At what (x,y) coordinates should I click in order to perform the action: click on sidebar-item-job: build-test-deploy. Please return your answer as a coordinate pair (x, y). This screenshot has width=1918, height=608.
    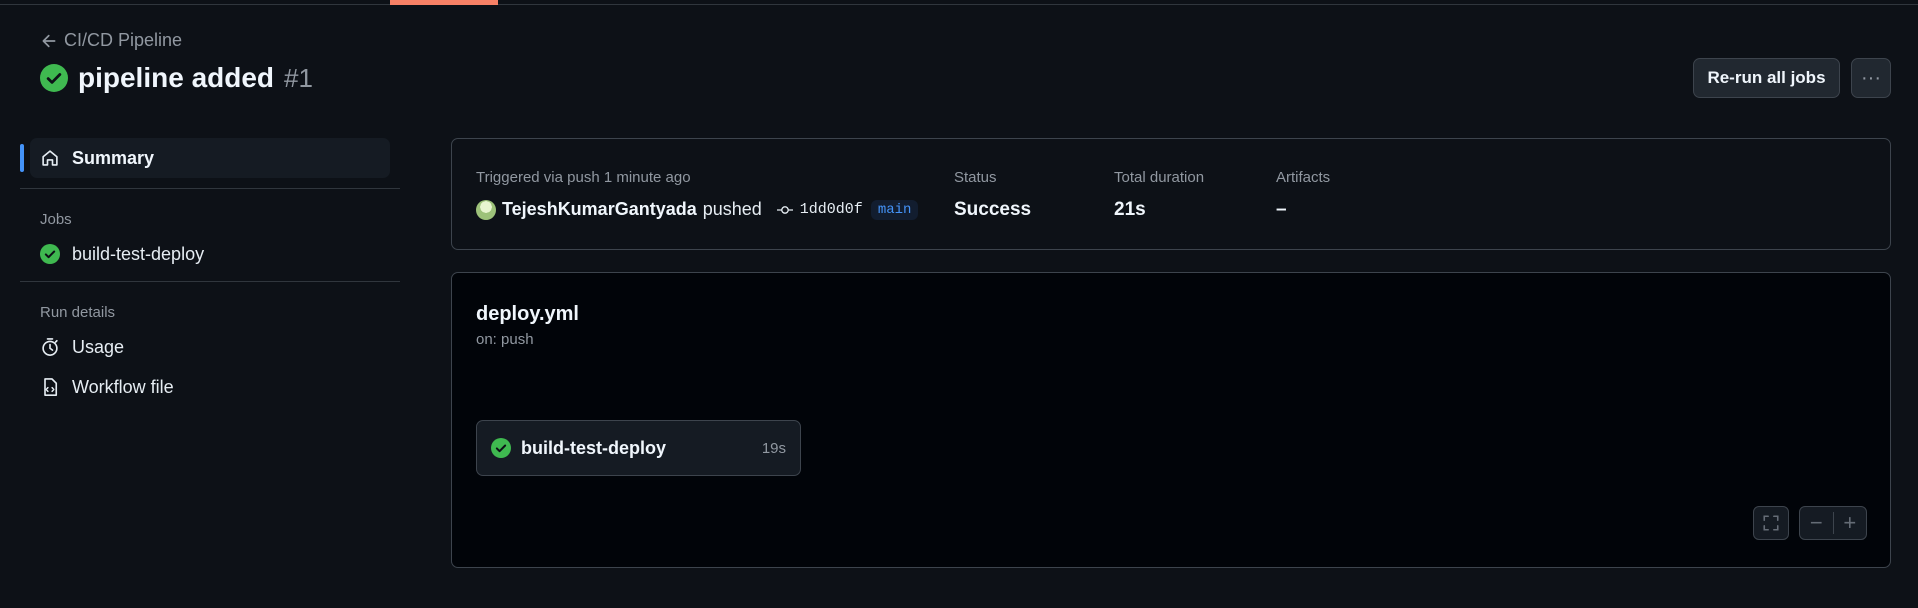
    Looking at the image, I should click on (210, 254).